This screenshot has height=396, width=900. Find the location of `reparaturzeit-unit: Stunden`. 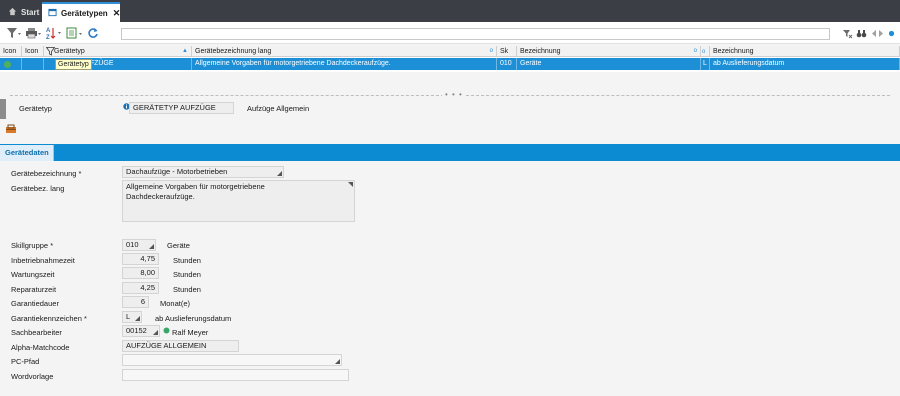

reparaturzeit-unit: Stunden is located at coordinates (187, 289).